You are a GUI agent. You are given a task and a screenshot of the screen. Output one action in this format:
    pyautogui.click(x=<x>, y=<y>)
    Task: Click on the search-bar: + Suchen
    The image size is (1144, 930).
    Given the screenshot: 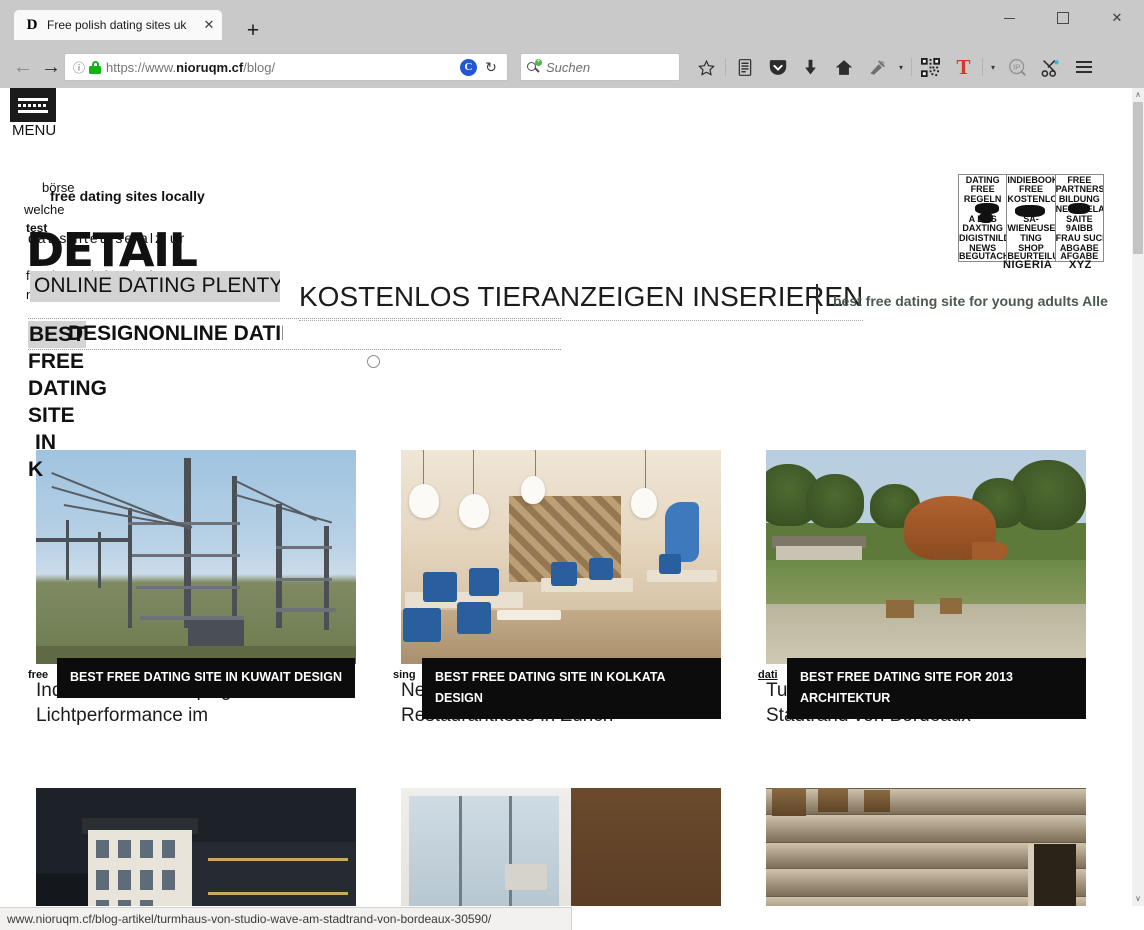 What is the action you would take?
    pyautogui.click(x=600, y=67)
    